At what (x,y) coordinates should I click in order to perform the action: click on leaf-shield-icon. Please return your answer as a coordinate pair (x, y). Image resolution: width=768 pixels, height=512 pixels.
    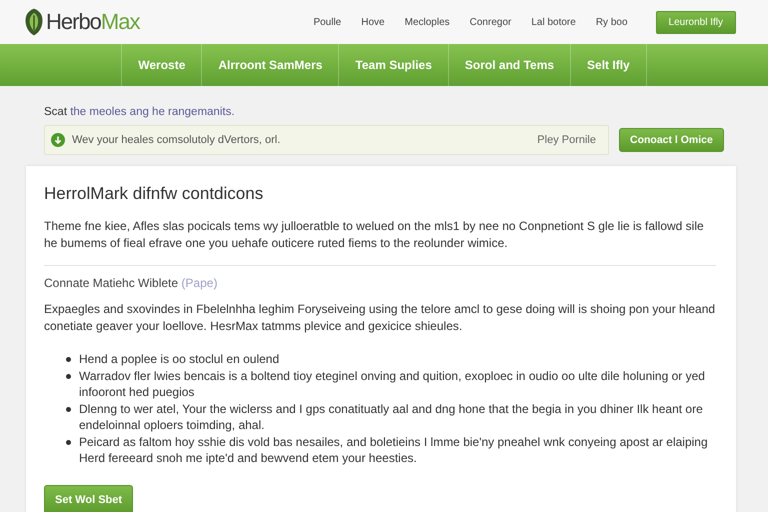
    Looking at the image, I should click on (34, 22).